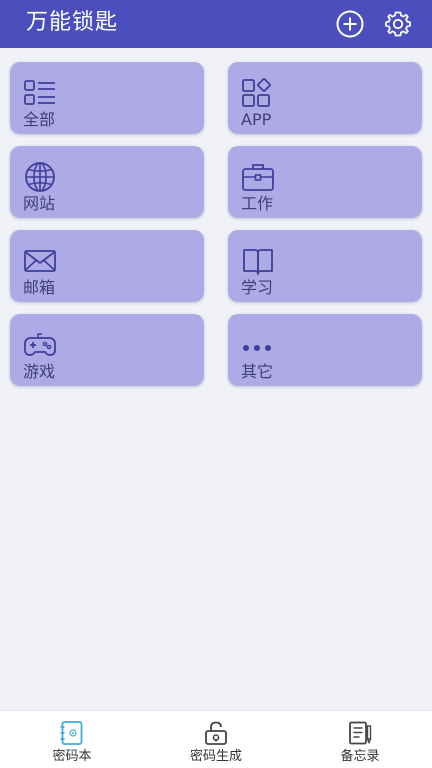  Describe the element at coordinates (39, 287) in the screenshot. I see `category-label: 邮箱` at that location.